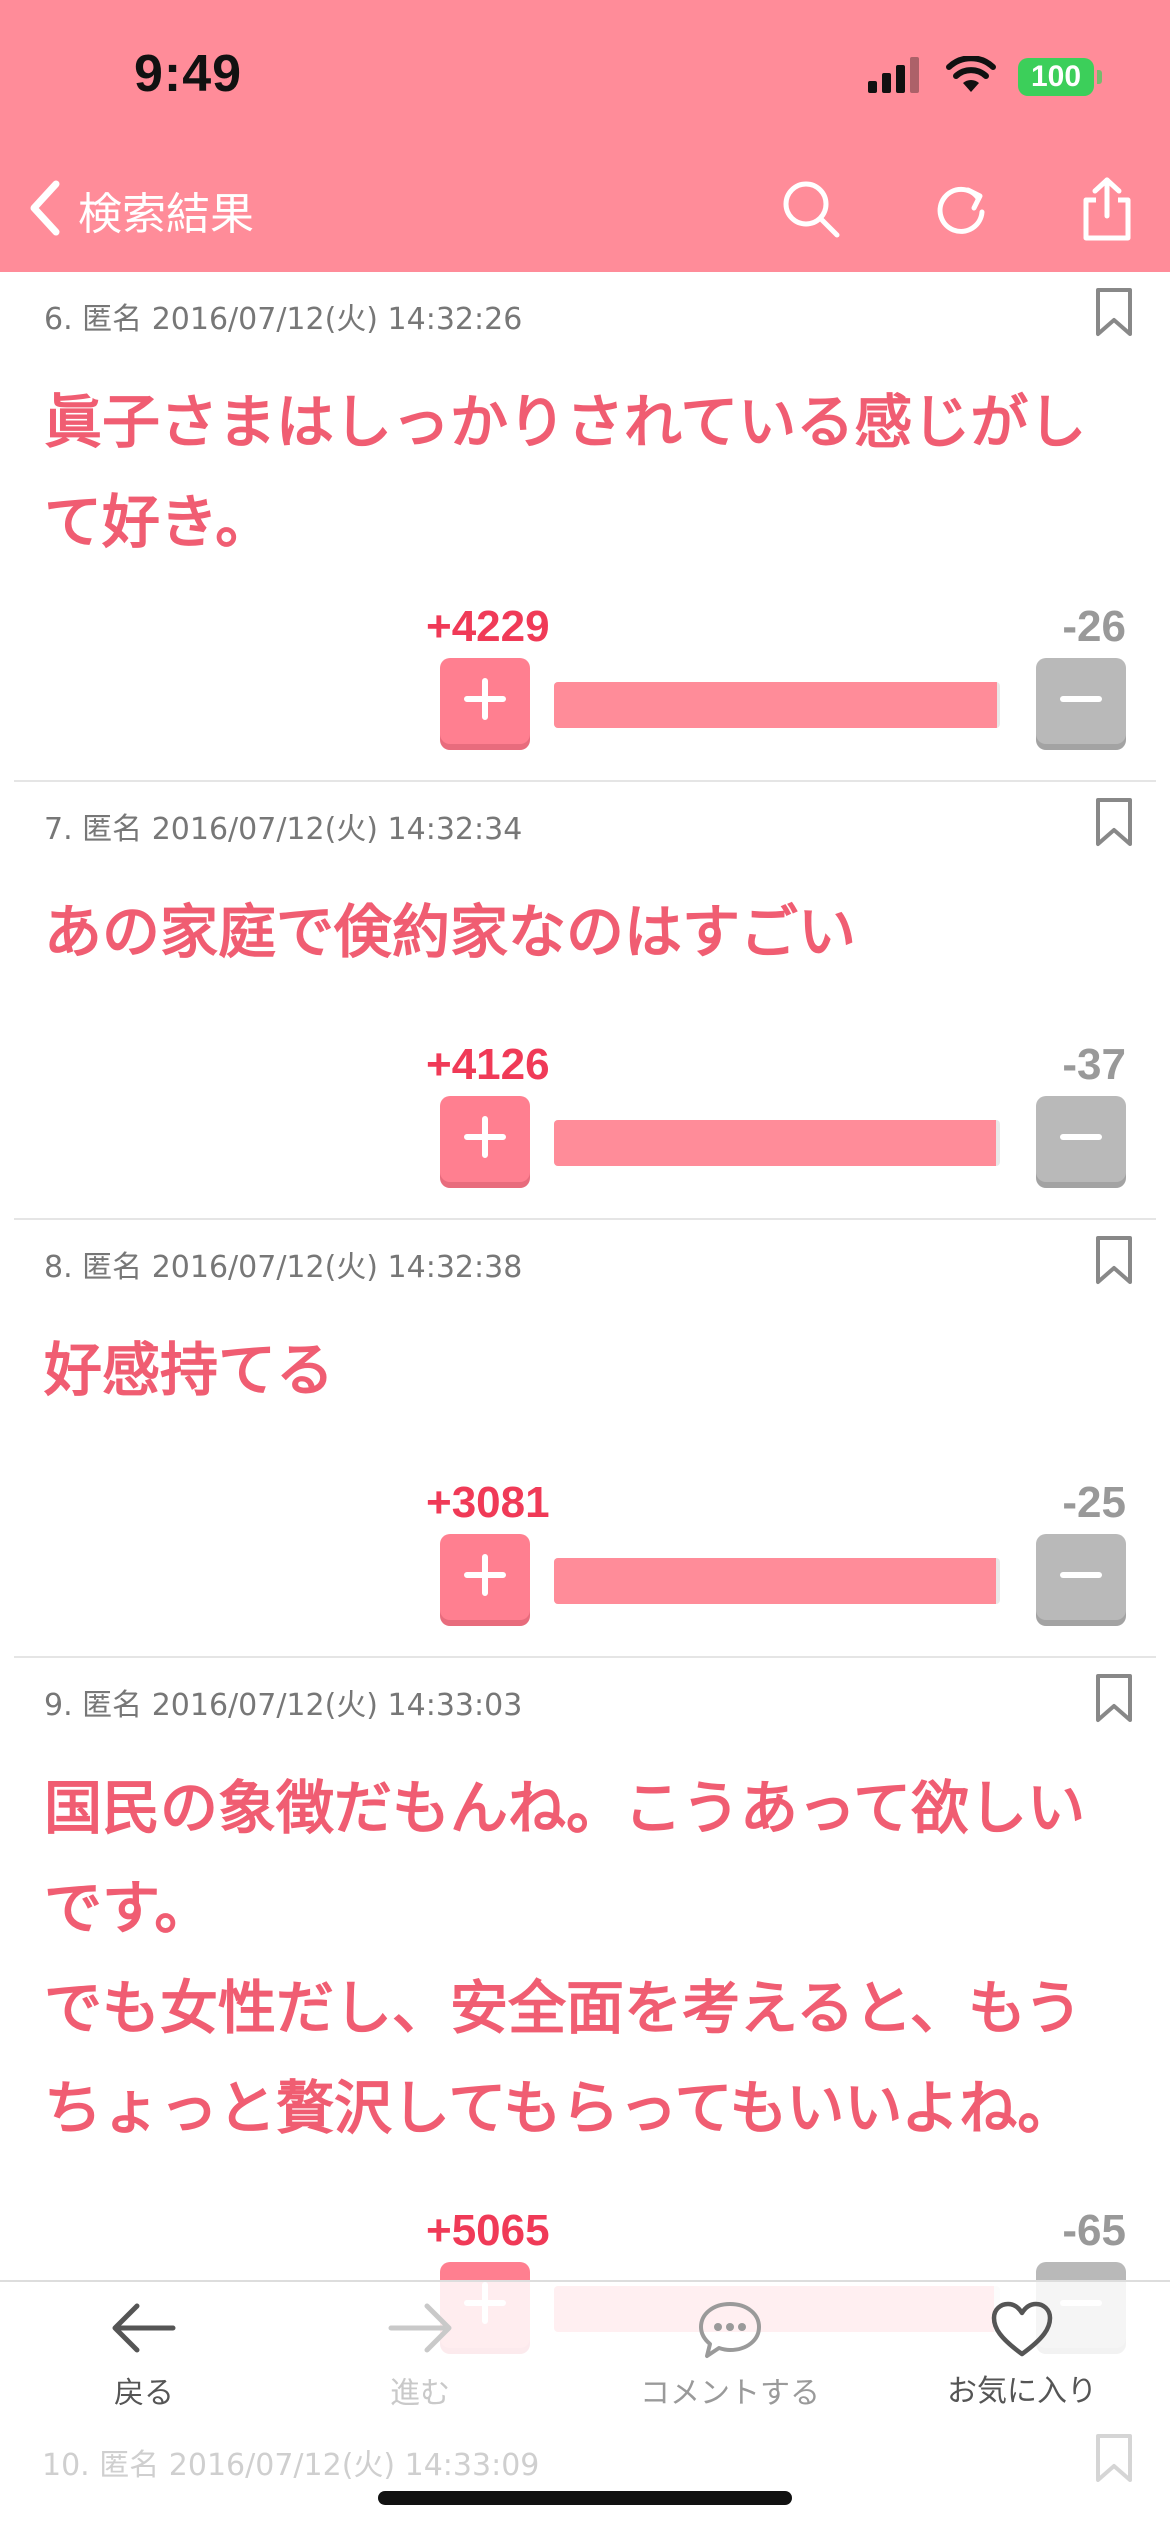 The image size is (1170, 2532). Describe the element at coordinates (488, 2230) in the screenshot. I see `plus-count: +5065` at that location.